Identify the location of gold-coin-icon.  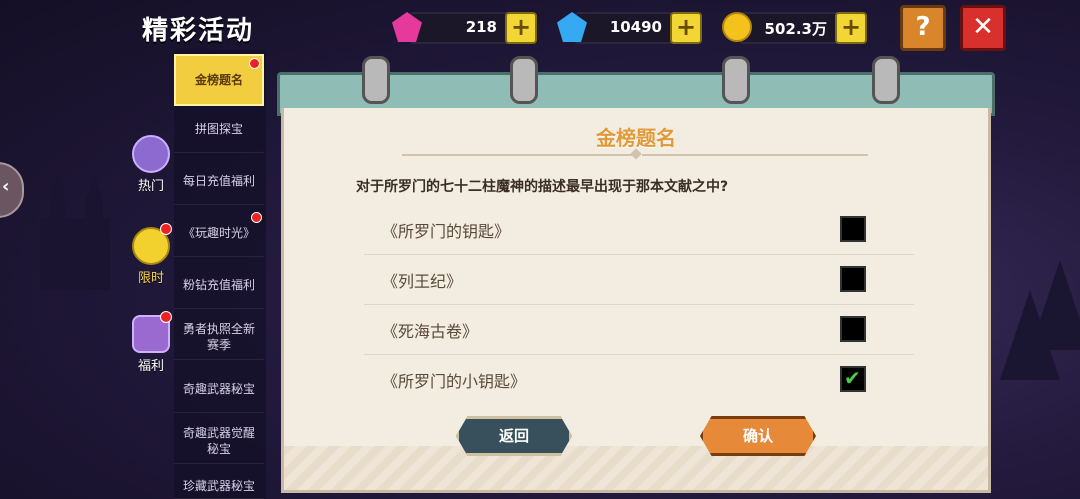
(737, 27).